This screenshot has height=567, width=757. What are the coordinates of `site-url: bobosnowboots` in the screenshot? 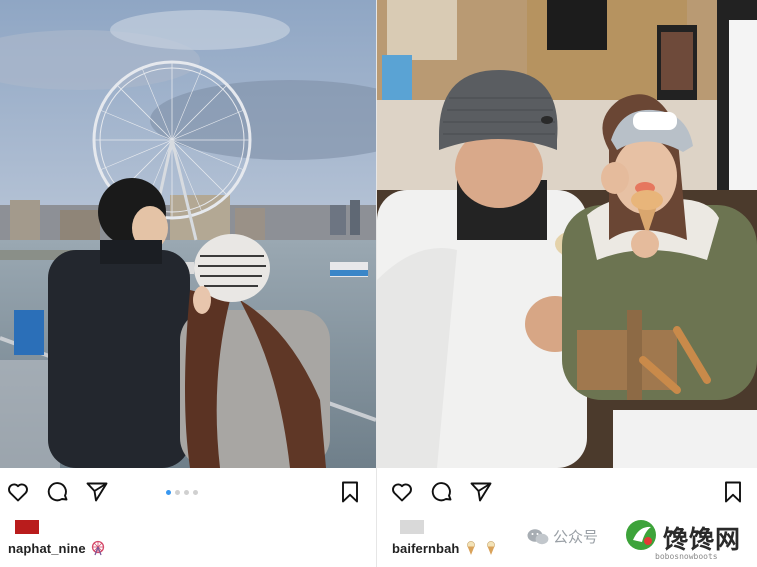 It's located at (686, 556).